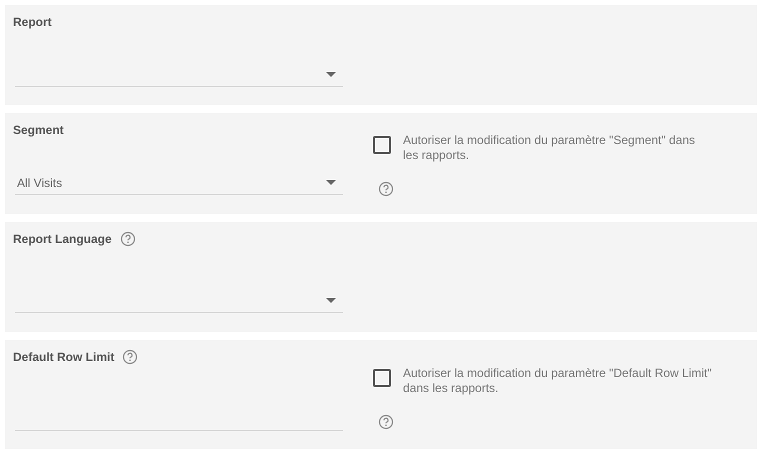 The image size is (770, 452). What do you see at coordinates (38, 130) in the screenshot?
I see `field-label: Segment` at bounding box center [38, 130].